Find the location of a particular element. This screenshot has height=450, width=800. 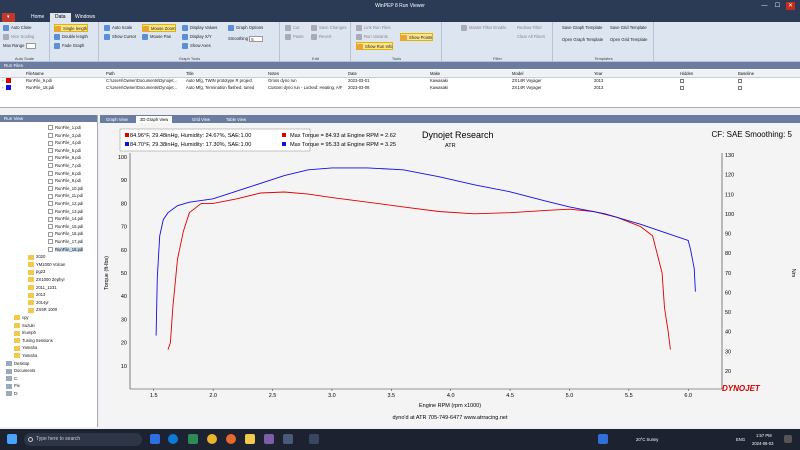

language-indicator: ENG is located at coordinates (740, 439).